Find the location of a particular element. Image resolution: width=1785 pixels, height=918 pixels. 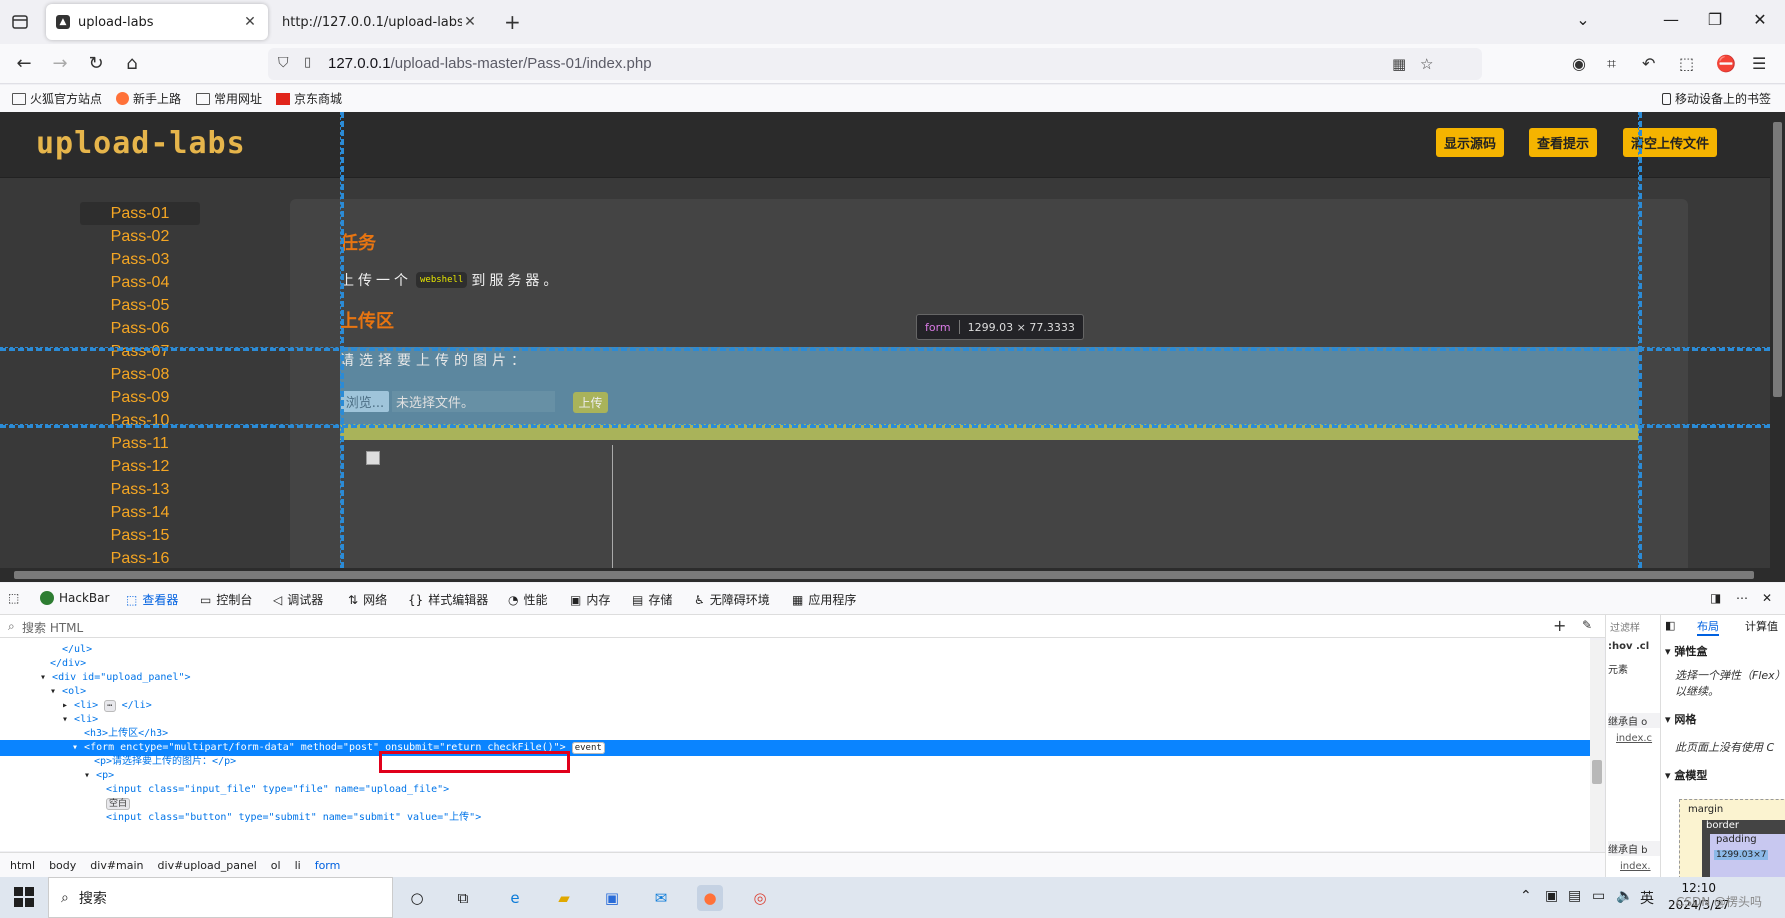

file-explorer-icon: ▰ is located at coordinates (564, 898).